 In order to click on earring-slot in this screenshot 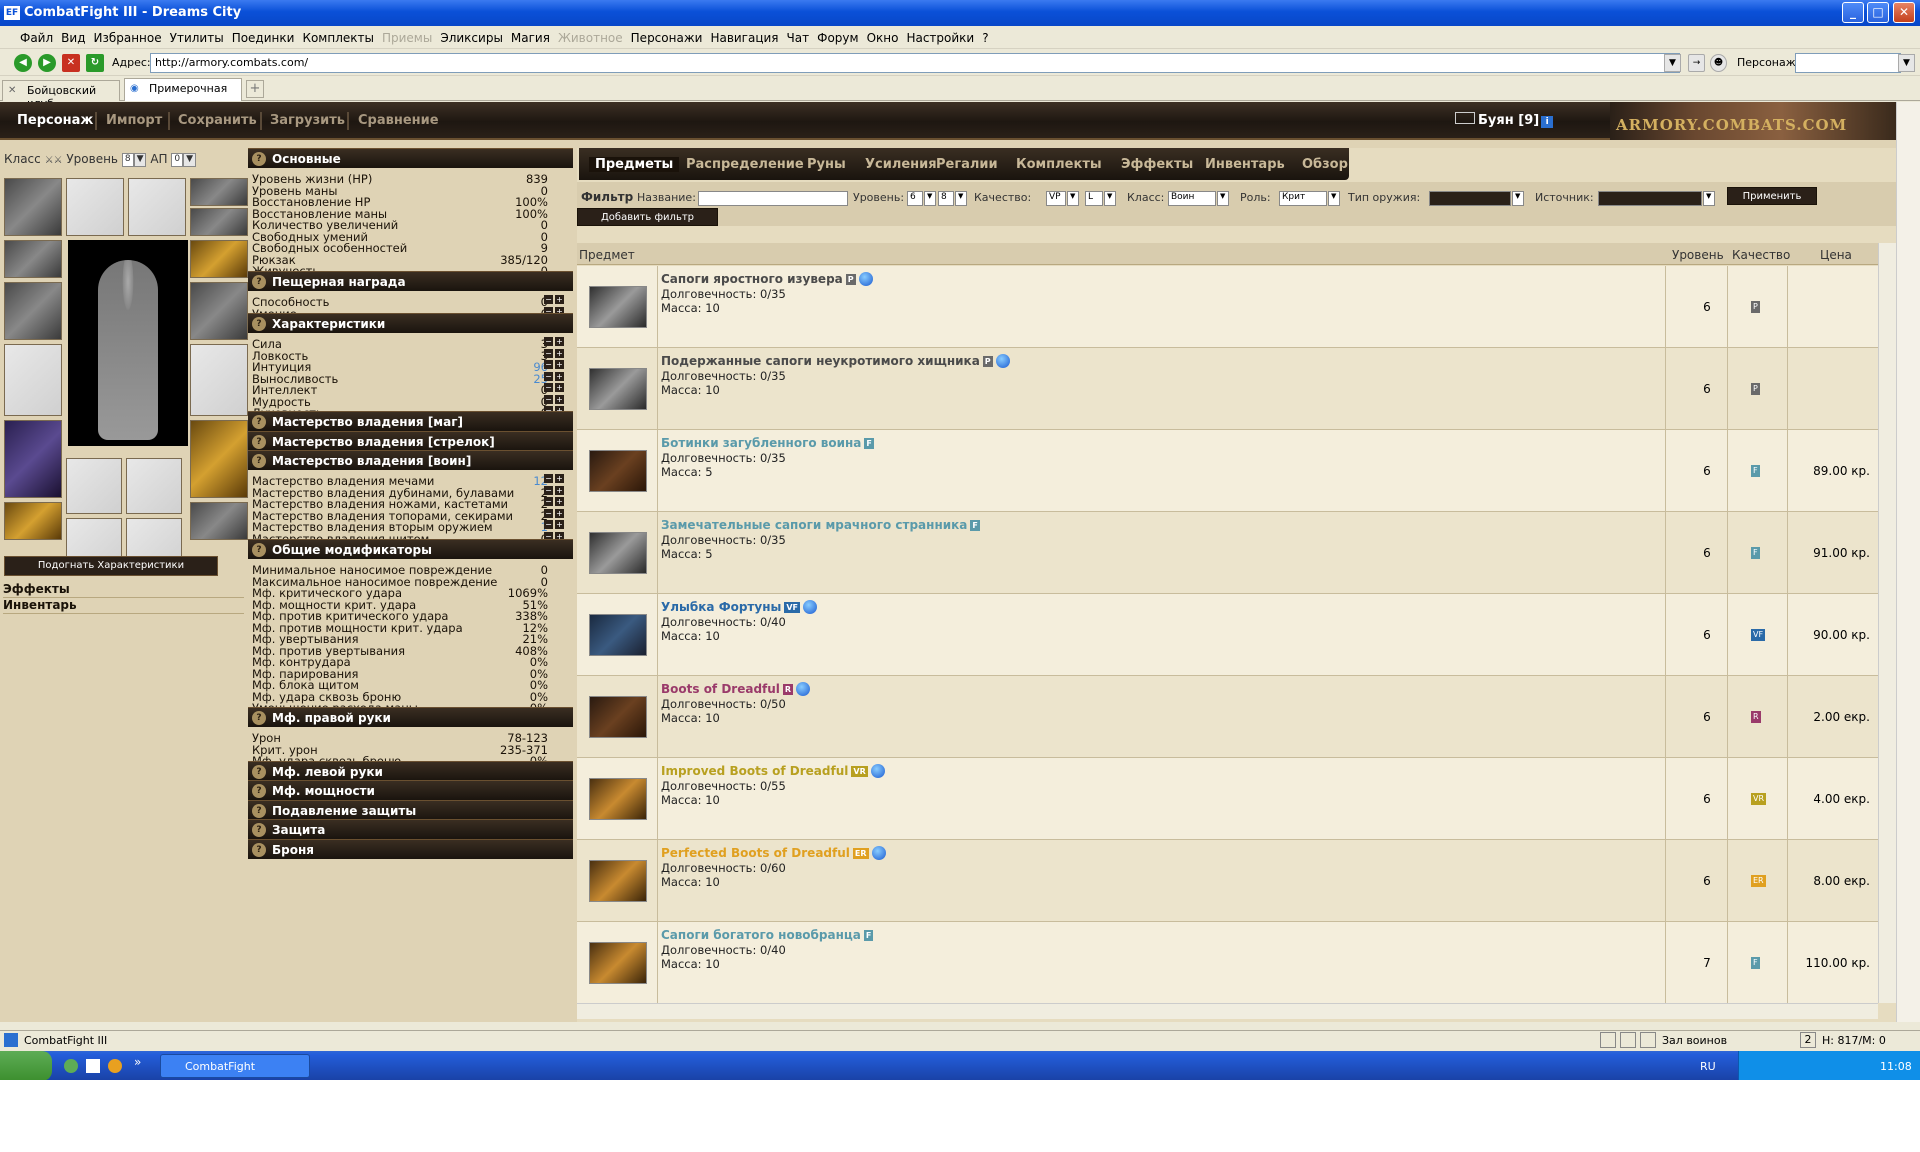, I will do `click(95, 207)`.